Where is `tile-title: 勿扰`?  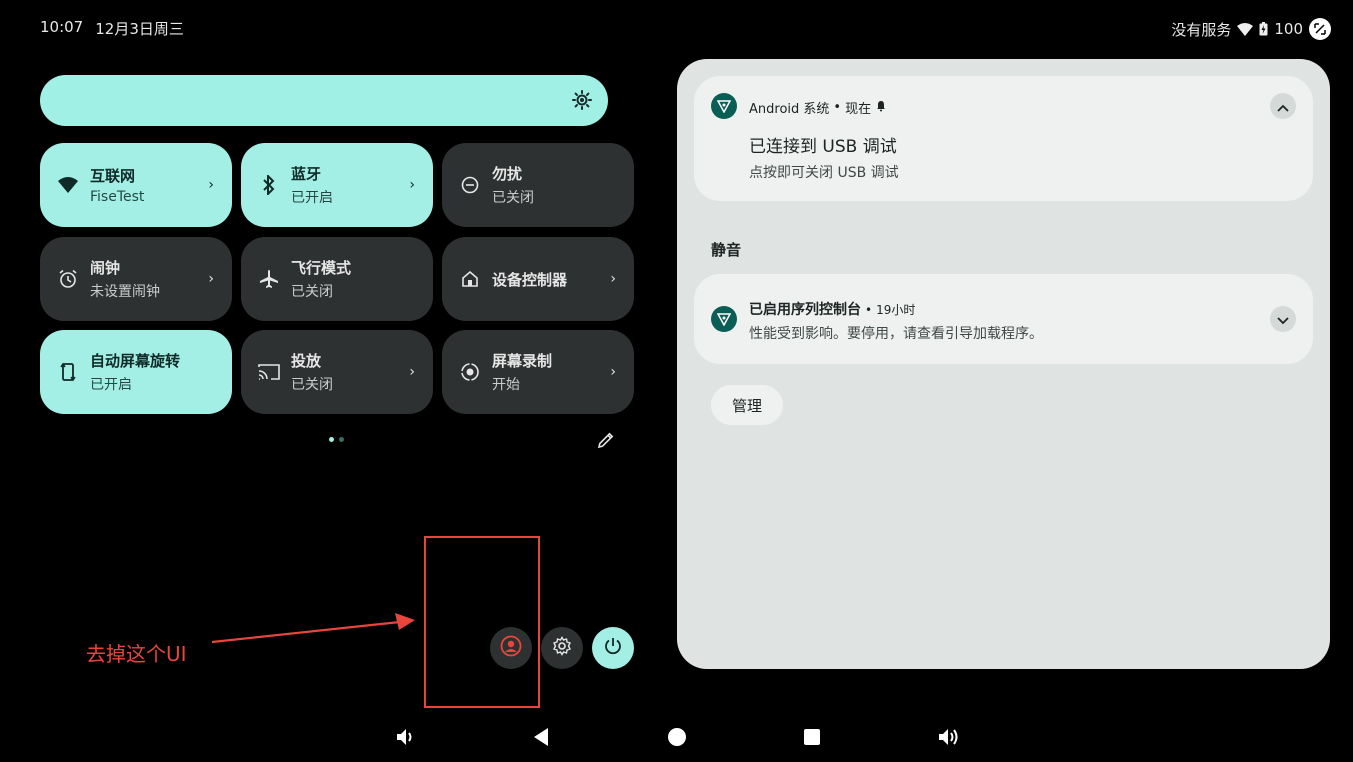 tile-title: 勿扰 is located at coordinates (507, 174).